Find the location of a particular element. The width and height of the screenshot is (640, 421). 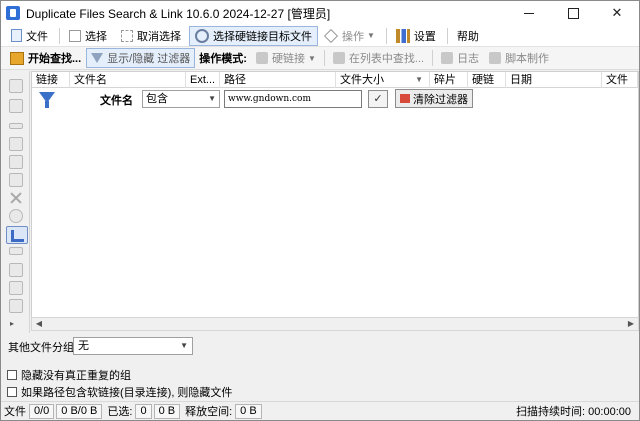

find-in-list-icon is located at coordinates (338, 58).